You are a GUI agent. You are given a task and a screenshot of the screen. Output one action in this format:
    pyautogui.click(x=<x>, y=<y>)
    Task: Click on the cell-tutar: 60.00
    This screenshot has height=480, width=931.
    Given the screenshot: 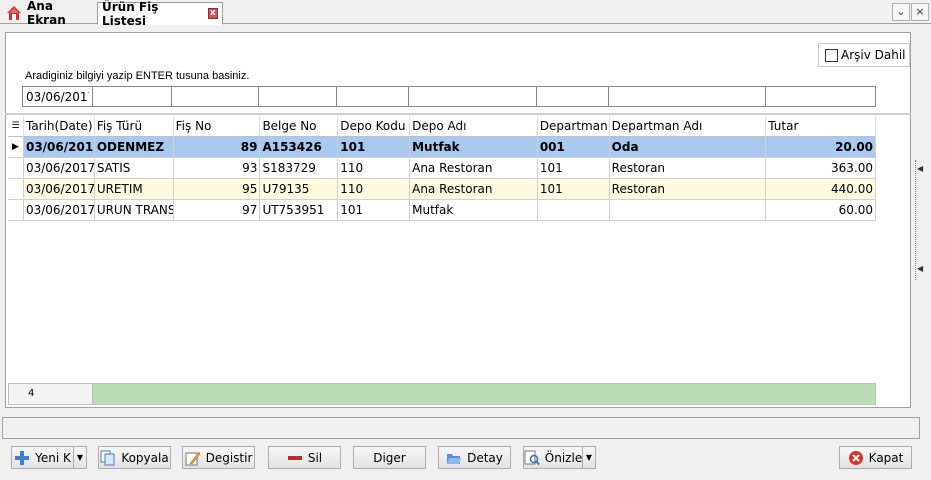 What is the action you would take?
    pyautogui.click(x=821, y=210)
    